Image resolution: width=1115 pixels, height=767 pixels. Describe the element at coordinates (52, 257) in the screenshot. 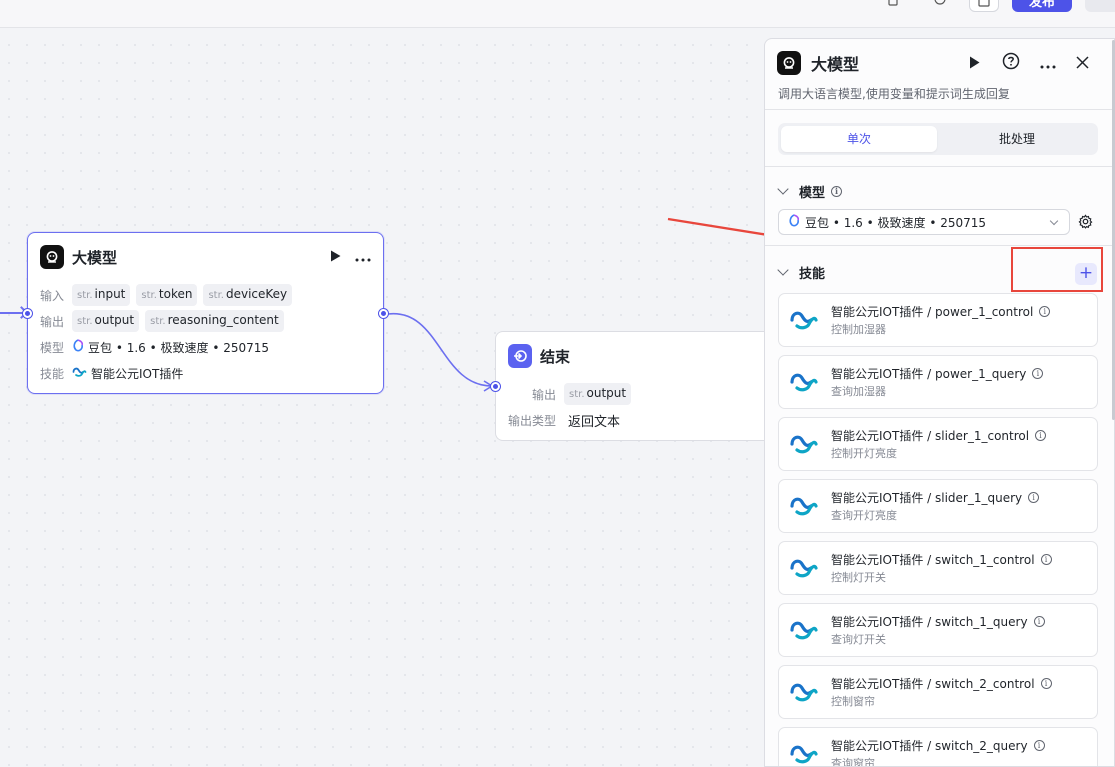

I see `llm-logo-icon` at that location.